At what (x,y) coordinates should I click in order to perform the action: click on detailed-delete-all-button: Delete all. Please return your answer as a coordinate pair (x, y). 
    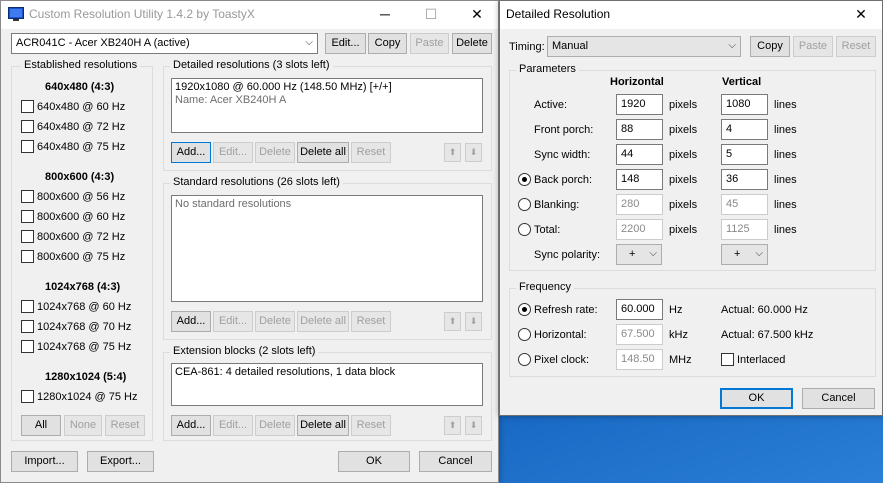
    Looking at the image, I should click on (323, 152).